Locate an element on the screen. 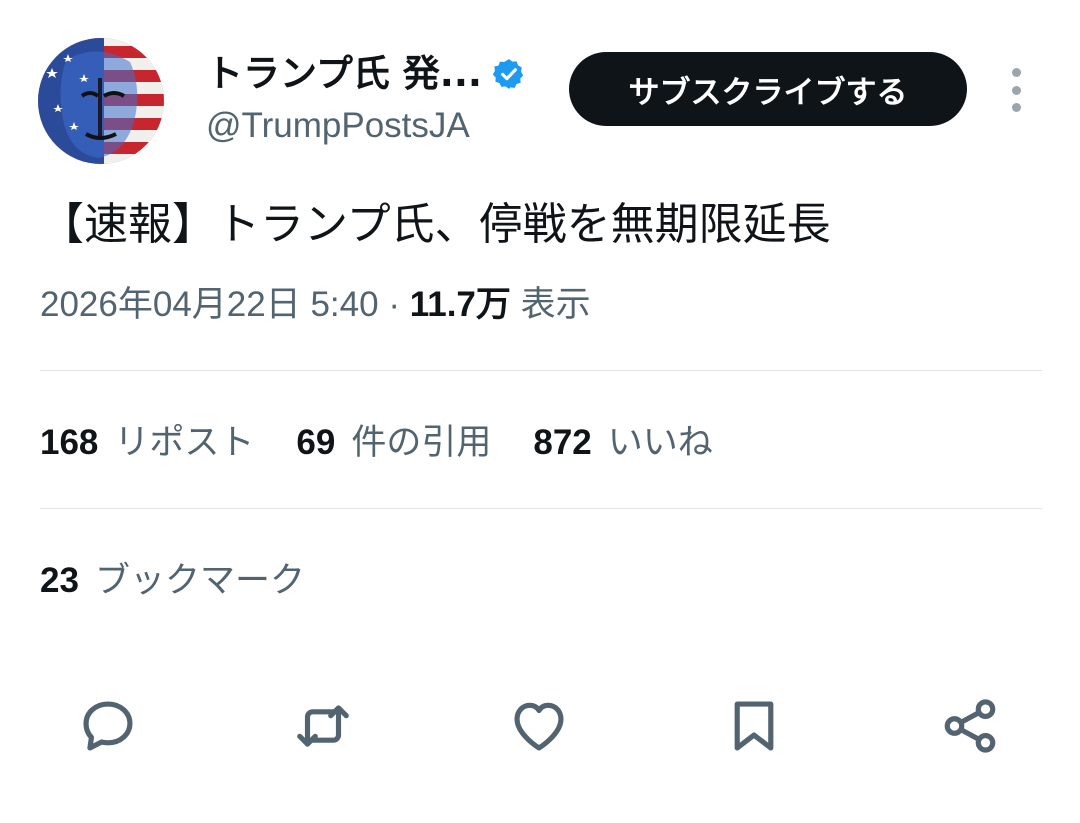  action-bar is located at coordinates (540, 728).